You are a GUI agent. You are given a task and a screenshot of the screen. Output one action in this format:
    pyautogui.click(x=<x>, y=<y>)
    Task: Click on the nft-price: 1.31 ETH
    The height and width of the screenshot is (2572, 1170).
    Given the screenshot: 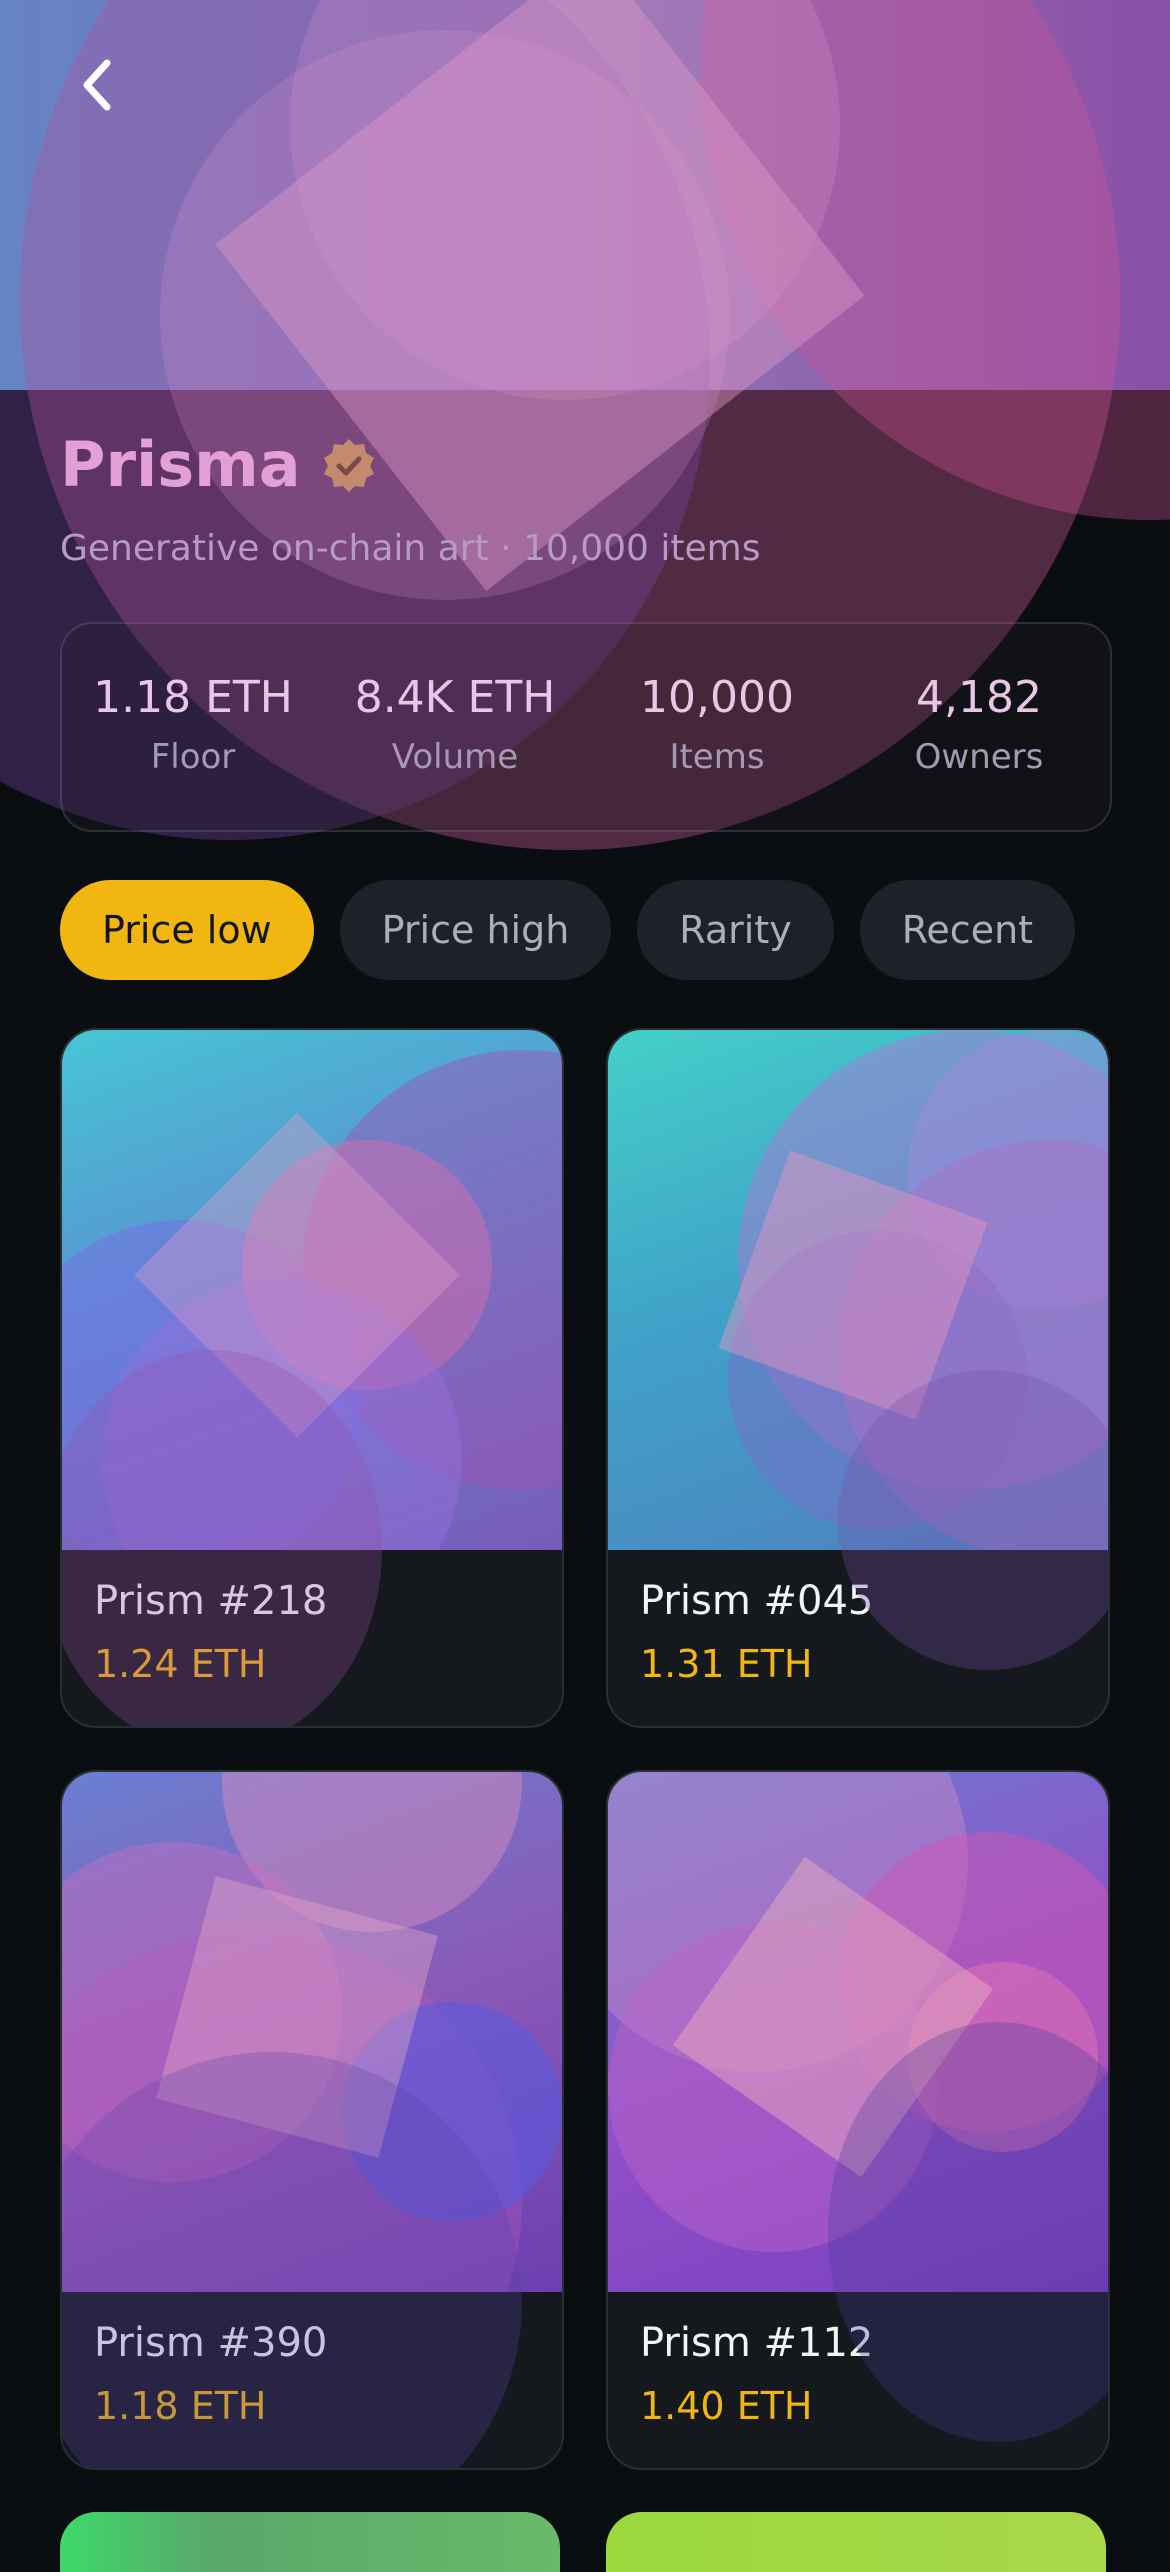 What is the action you would take?
    pyautogui.click(x=726, y=1664)
    